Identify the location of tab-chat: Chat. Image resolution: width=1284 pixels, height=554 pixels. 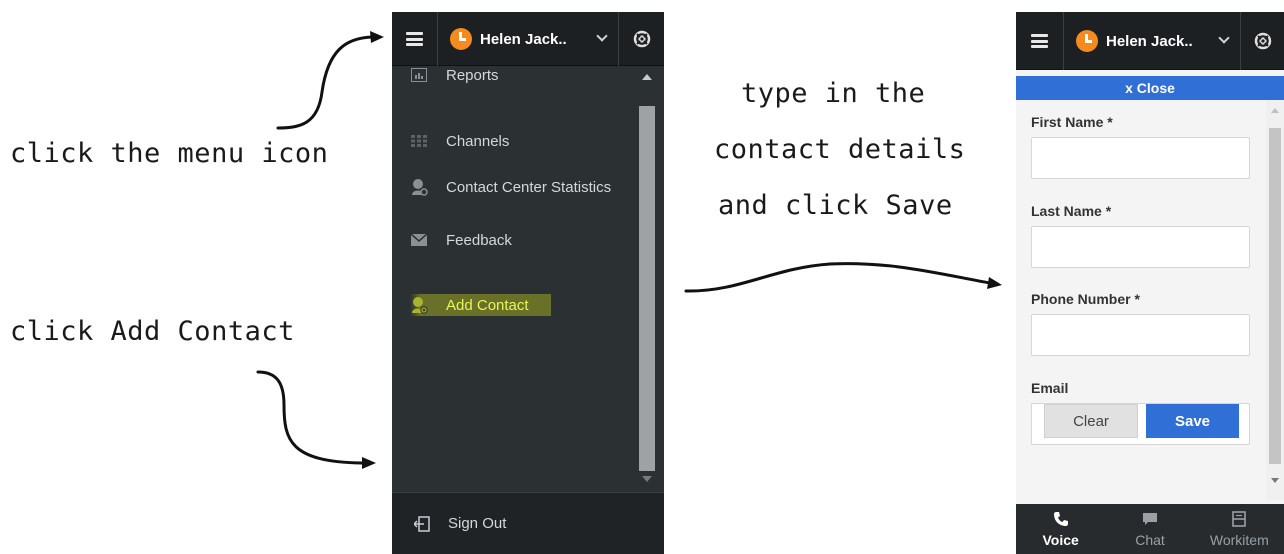
(1149, 529).